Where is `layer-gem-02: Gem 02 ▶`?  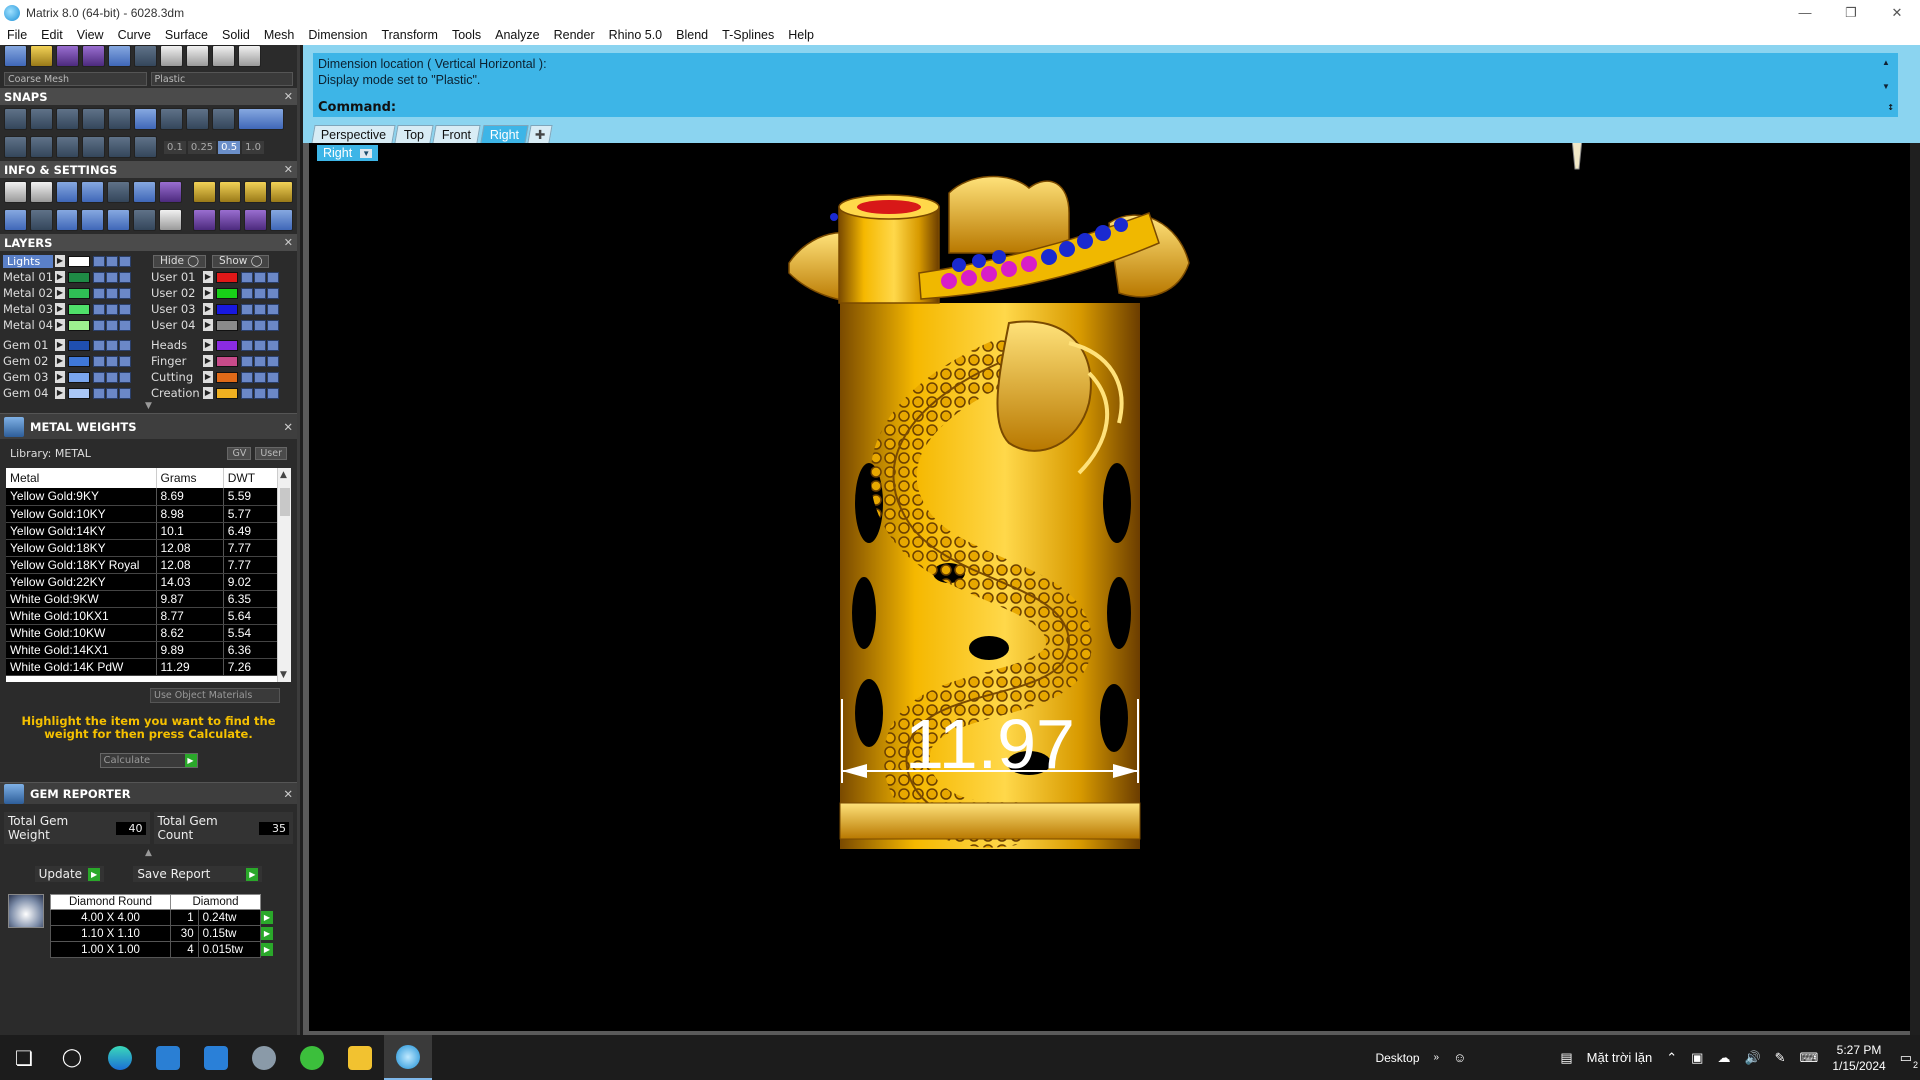
layer-gem-02: Gem 02 ▶ is located at coordinates (75, 361).